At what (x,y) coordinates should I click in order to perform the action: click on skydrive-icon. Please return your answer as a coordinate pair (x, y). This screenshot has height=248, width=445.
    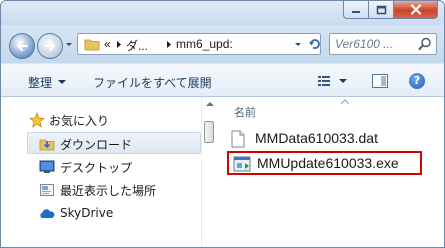
    Looking at the image, I should click on (47, 213).